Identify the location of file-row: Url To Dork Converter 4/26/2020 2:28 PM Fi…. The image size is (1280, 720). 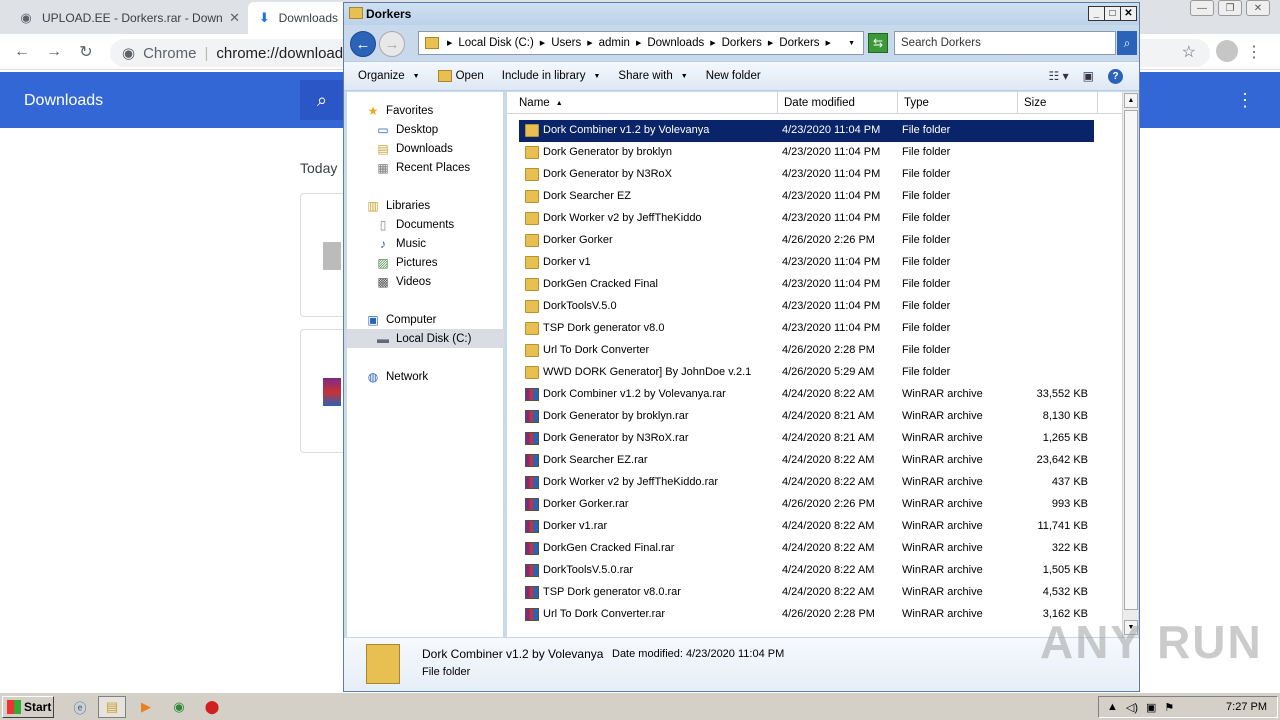
(806, 351).